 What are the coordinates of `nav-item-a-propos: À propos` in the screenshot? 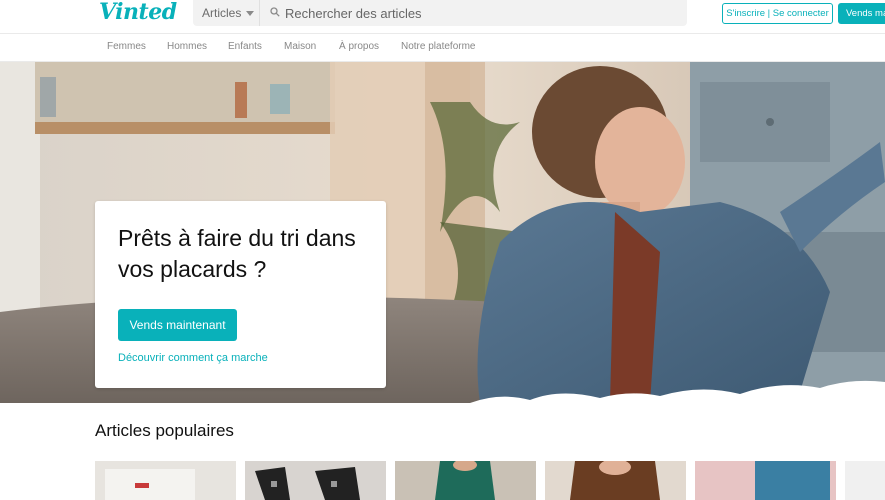 It's located at (359, 46).